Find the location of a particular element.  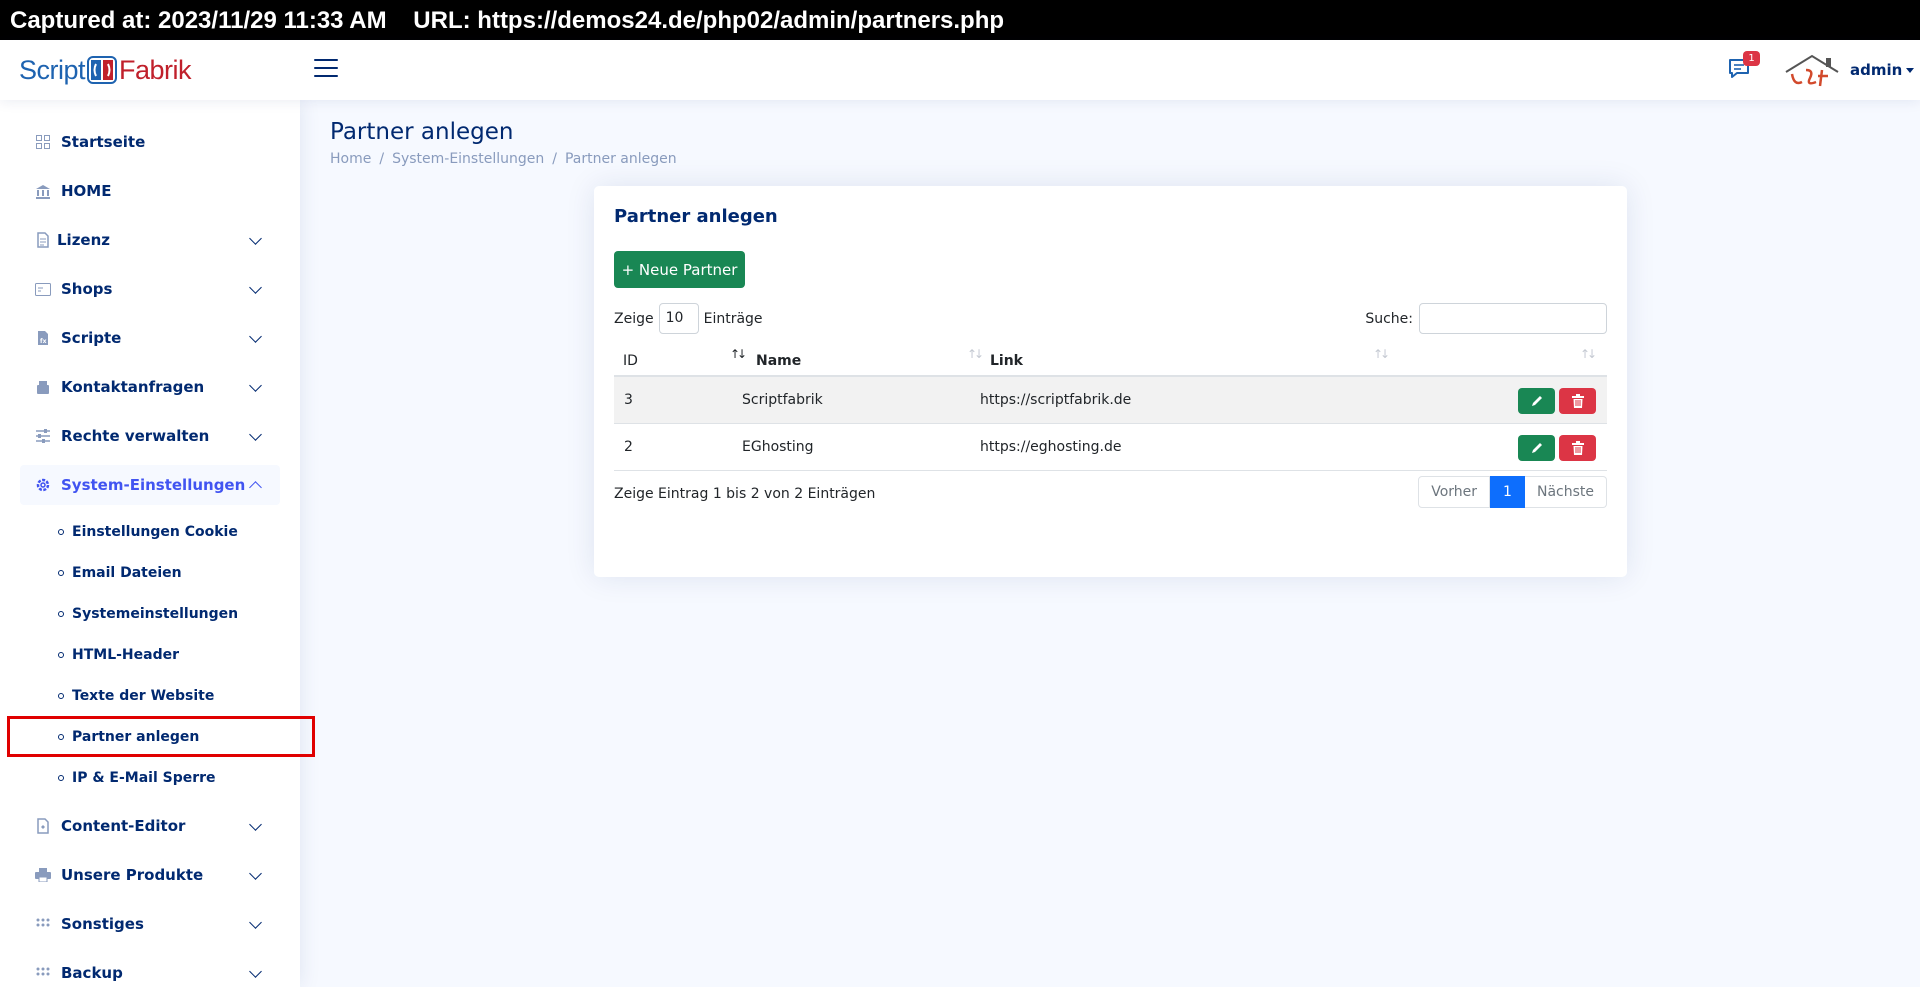

sub-item-label: Einstellungen Cookie is located at coordinates (155, 532).